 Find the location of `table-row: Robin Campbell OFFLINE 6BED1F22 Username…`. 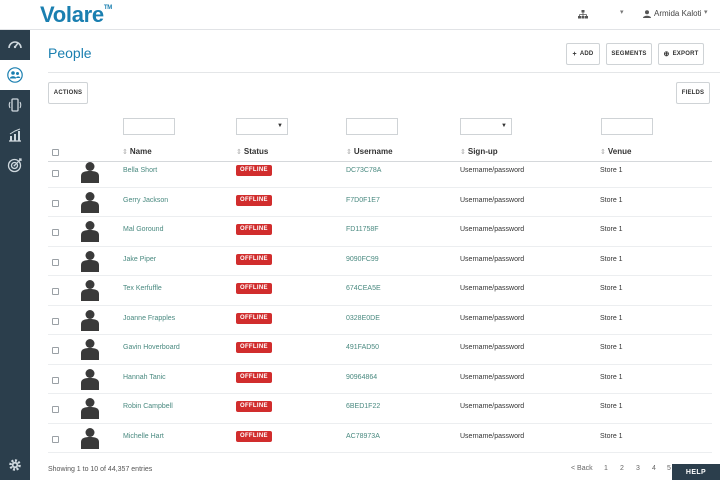

table-row: Robin Campbell OFFLINE 6BED1F22 Username… is located at coordinates (380, 409).